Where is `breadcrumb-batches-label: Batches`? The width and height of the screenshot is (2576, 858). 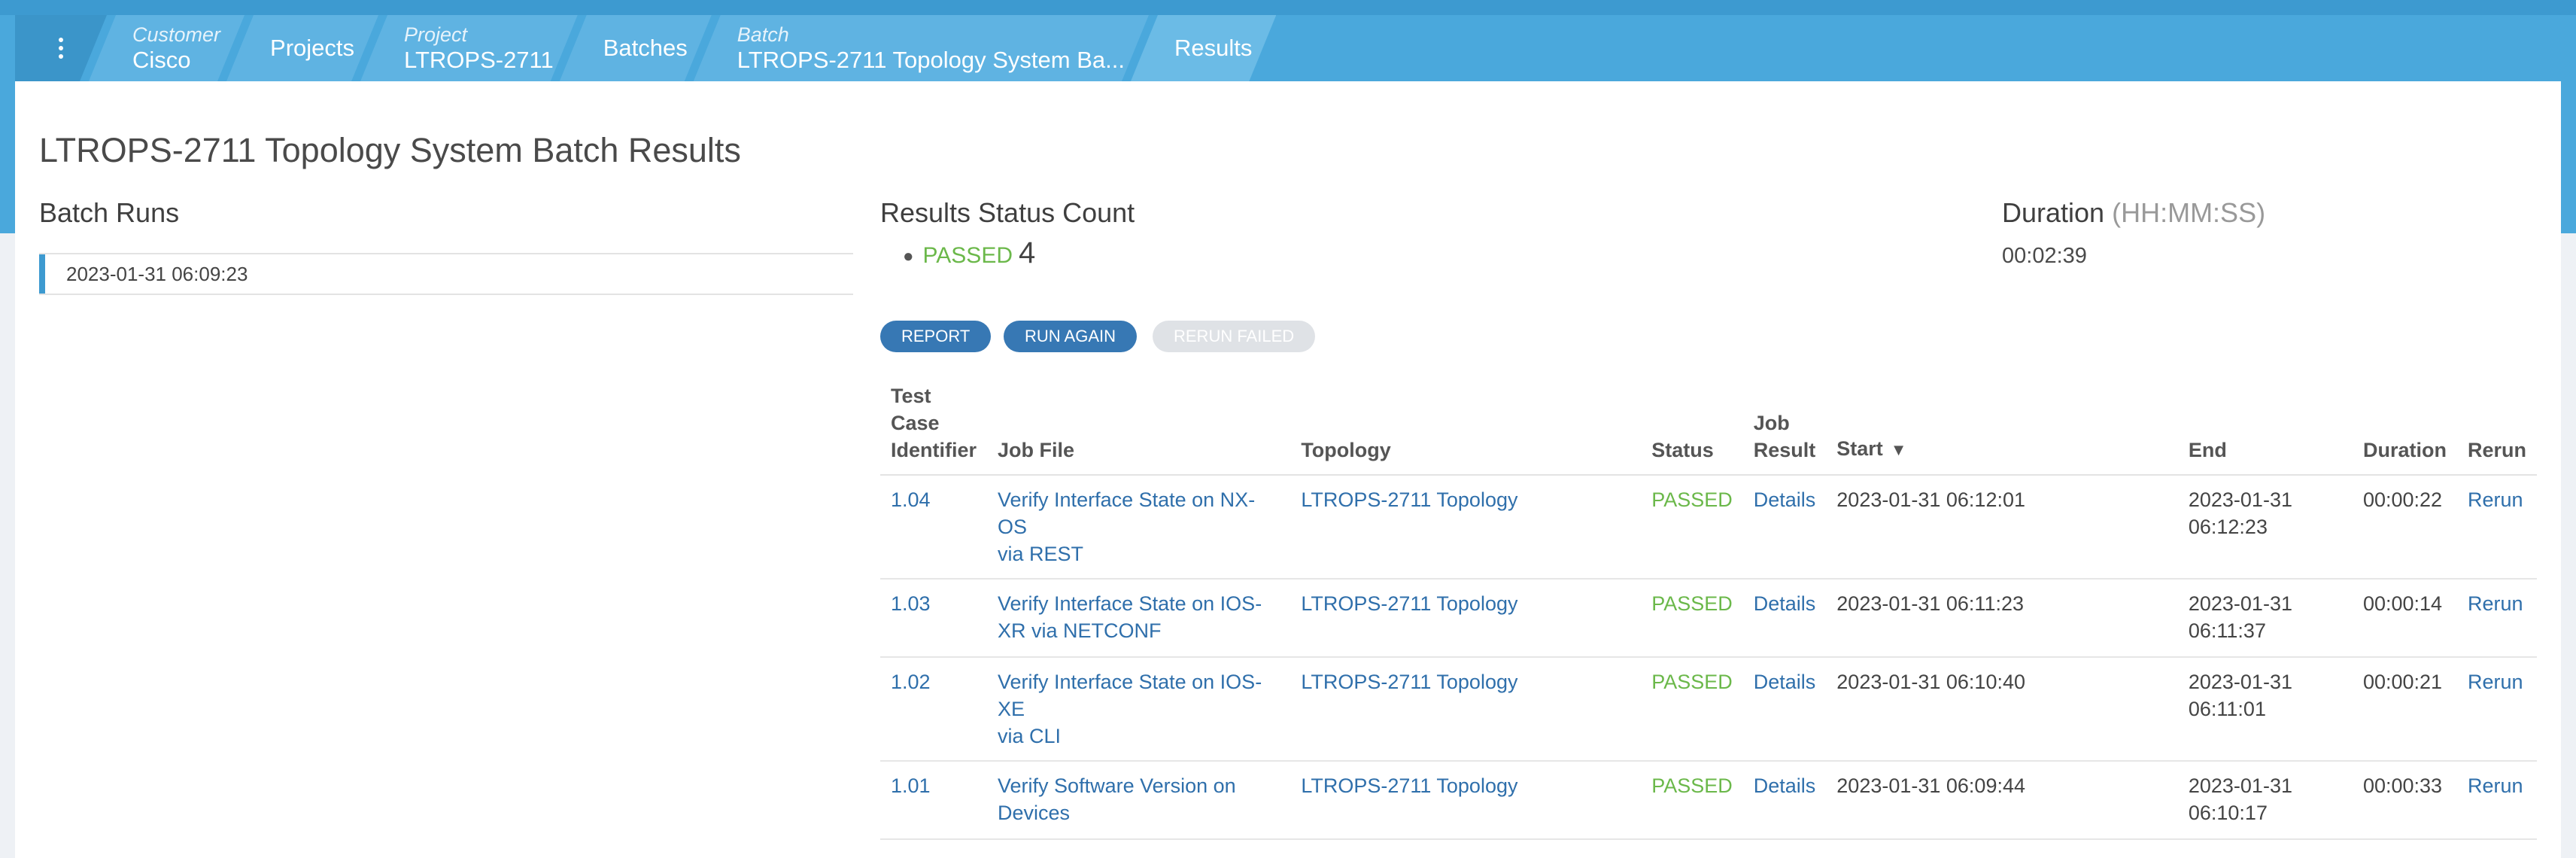 breadcrumb-batches-label: Batches is located at coordinates (645, 48).